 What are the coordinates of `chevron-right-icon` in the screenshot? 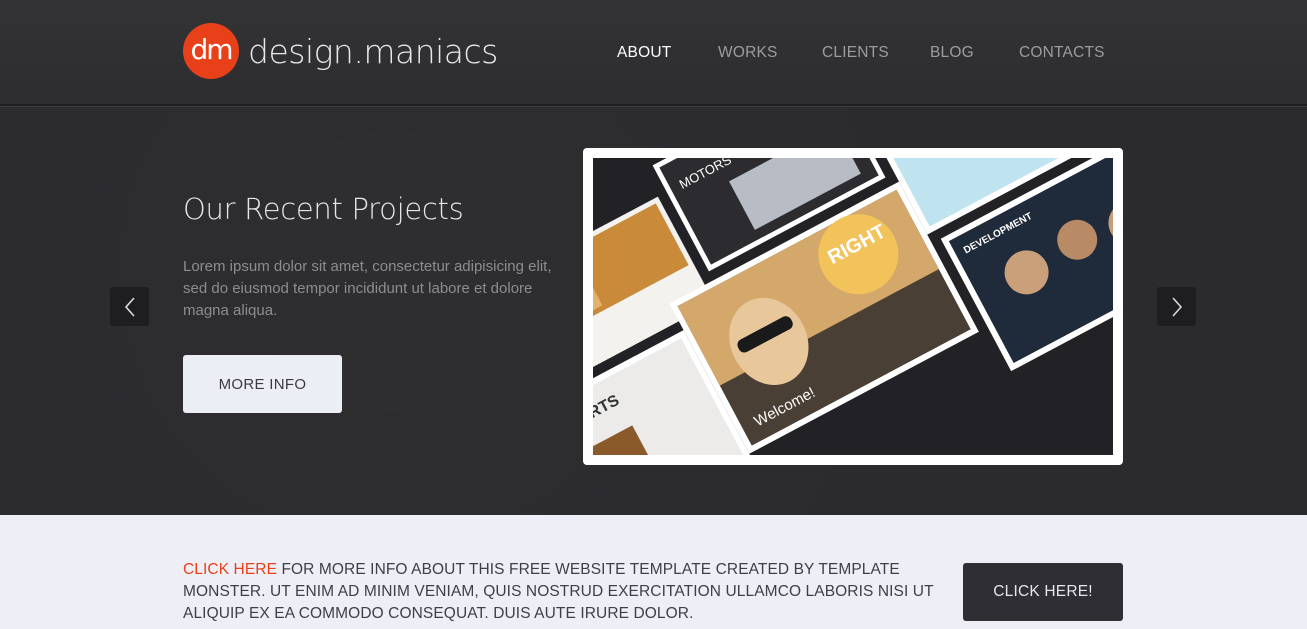 It's located at (1176, 306).